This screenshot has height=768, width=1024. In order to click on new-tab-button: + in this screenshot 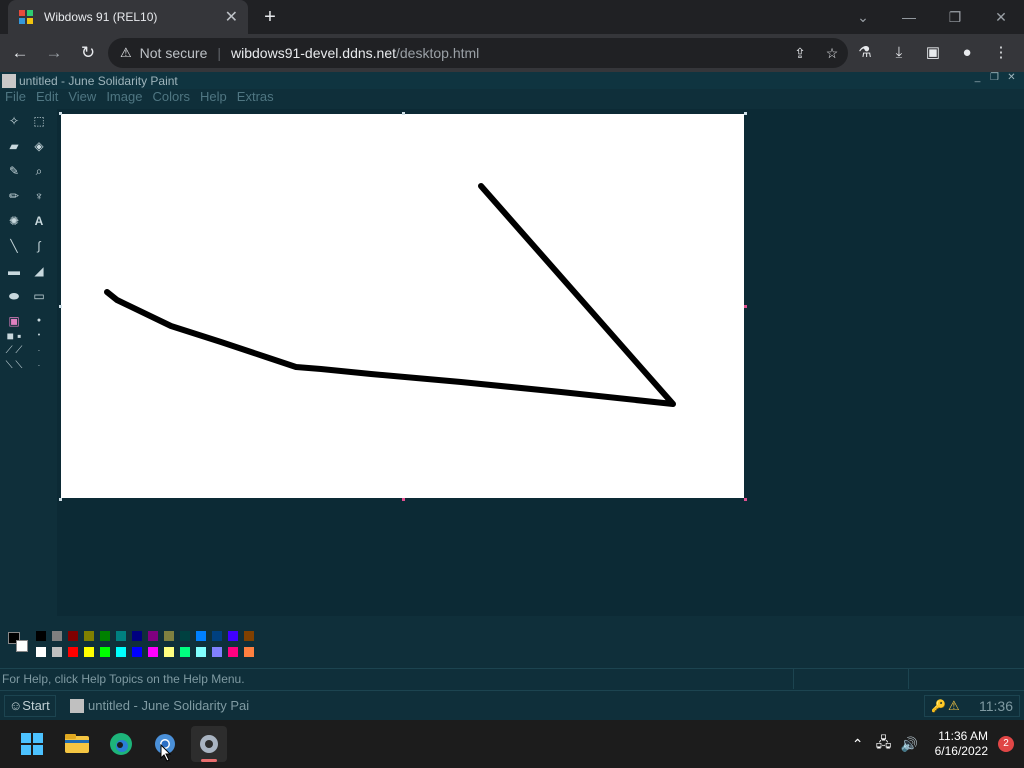, I will do `click(270, 17)`.